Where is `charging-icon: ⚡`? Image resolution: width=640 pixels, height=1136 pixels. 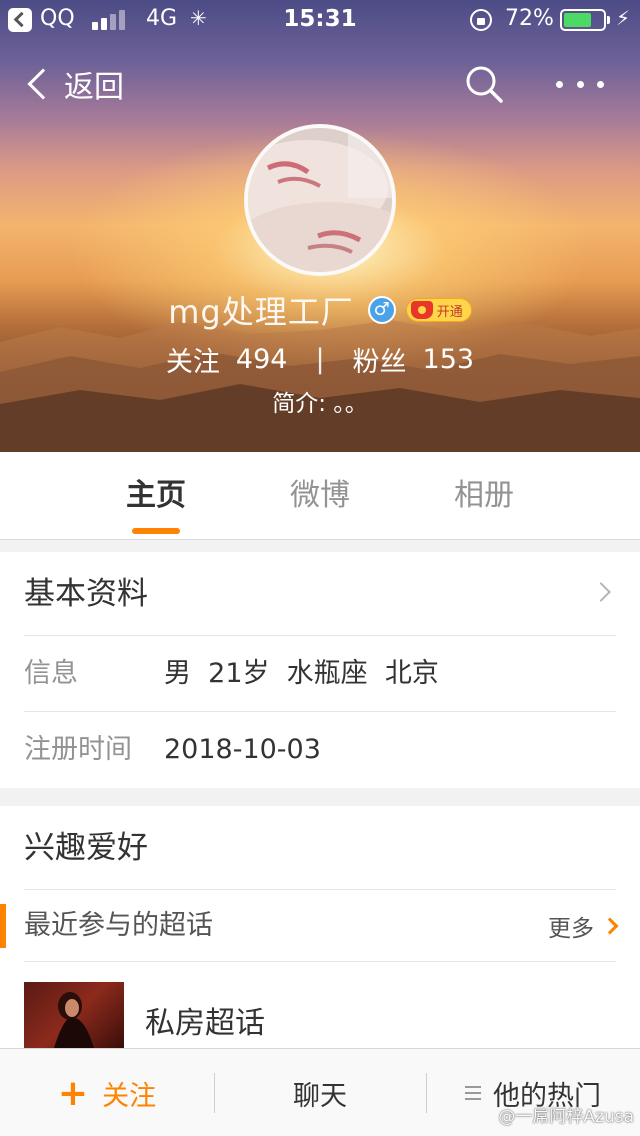
charging-icon: ⚡ is located at coordinates (623, 18).